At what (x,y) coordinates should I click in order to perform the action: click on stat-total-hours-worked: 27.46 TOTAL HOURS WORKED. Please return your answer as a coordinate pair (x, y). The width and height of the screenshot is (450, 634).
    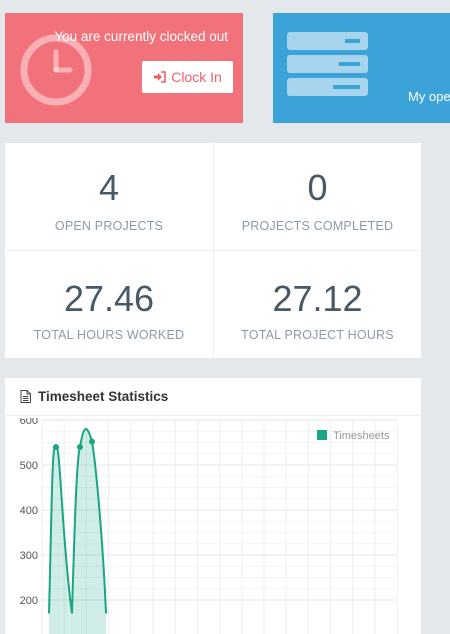
    Looking at the image, I should click on (109, 304).